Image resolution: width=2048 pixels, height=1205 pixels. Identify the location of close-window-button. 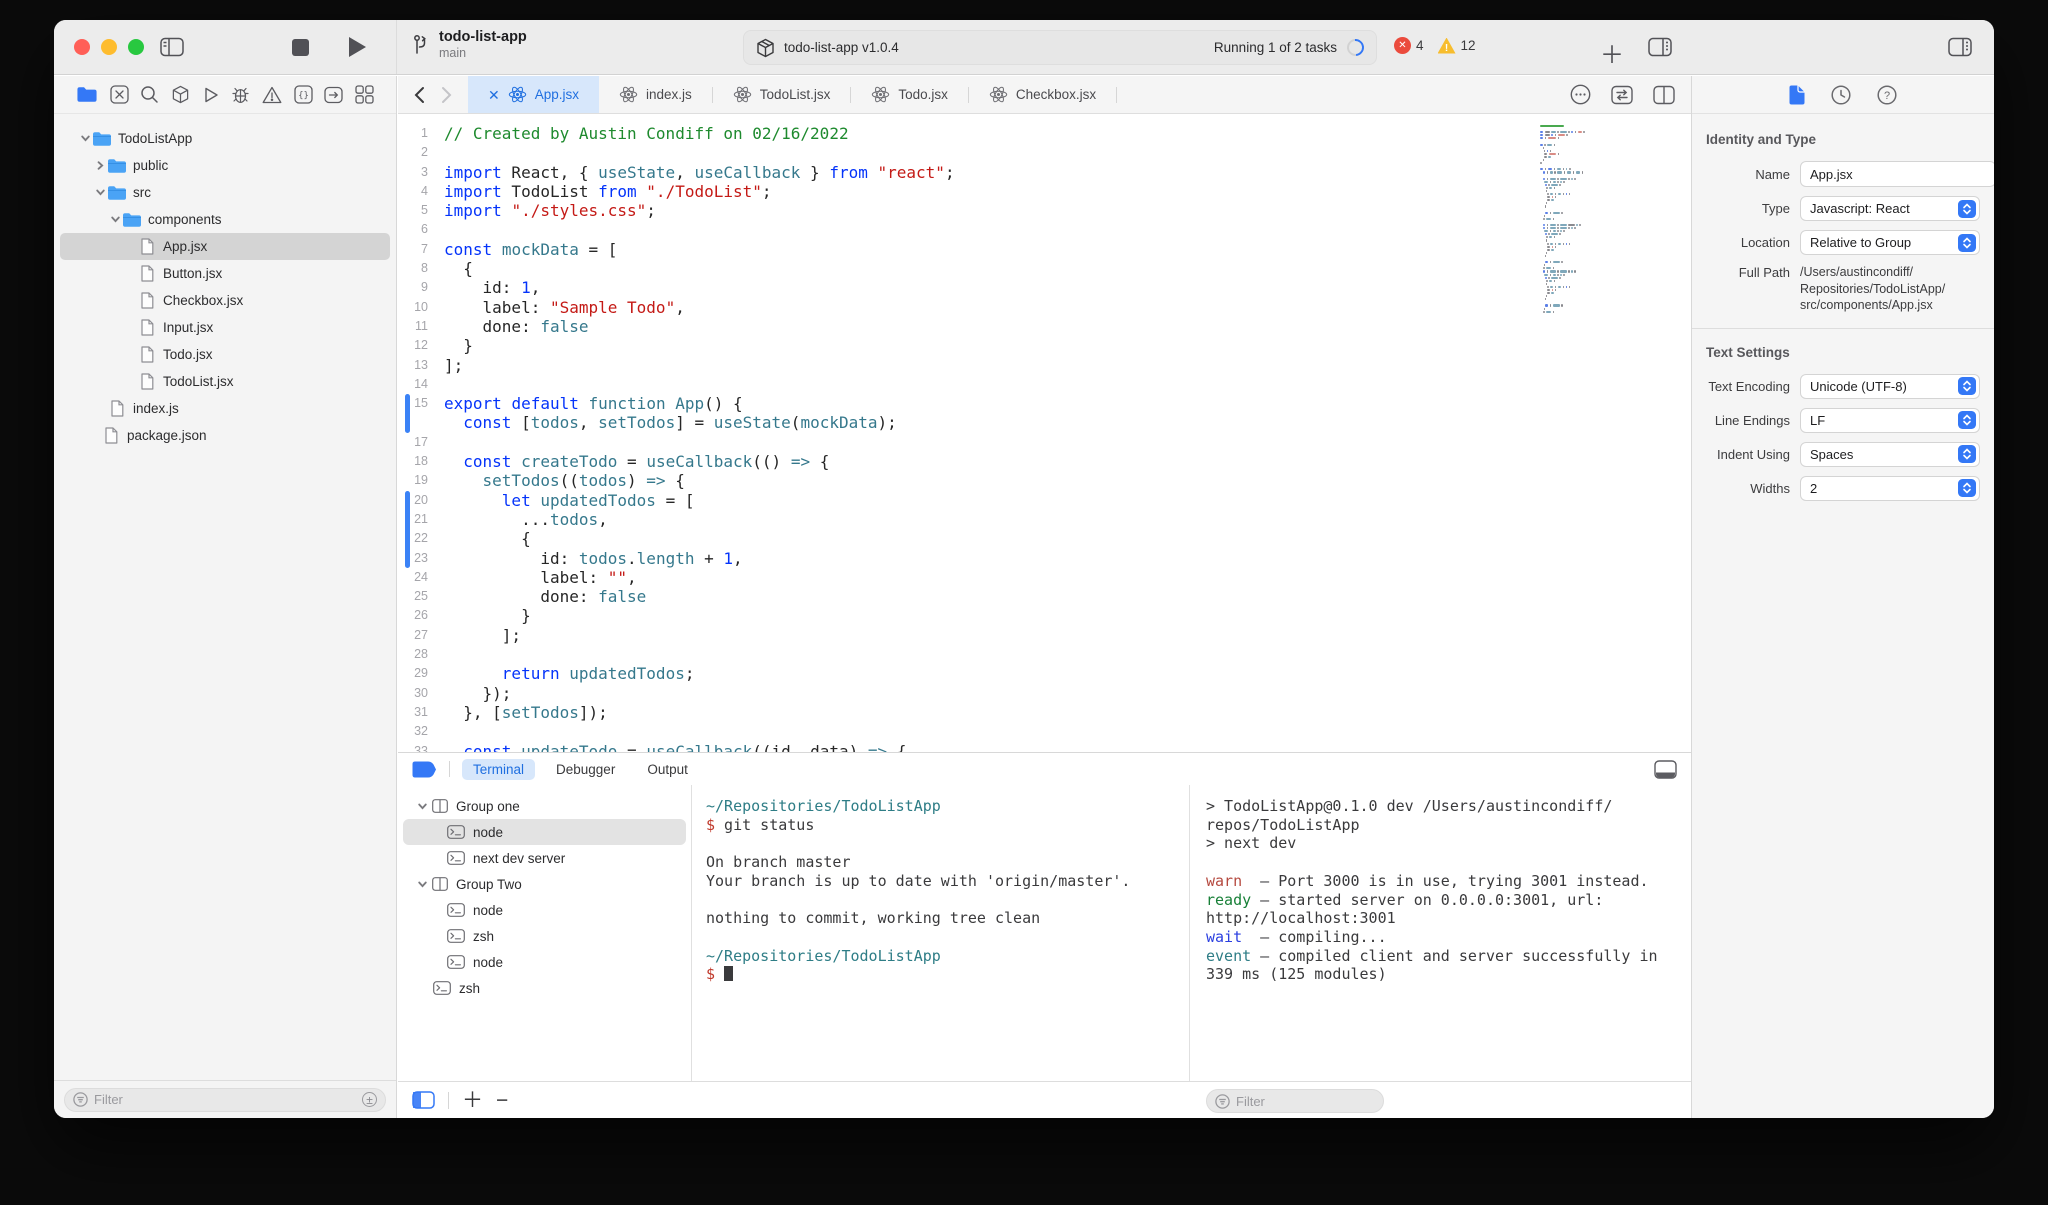
(82, 47).